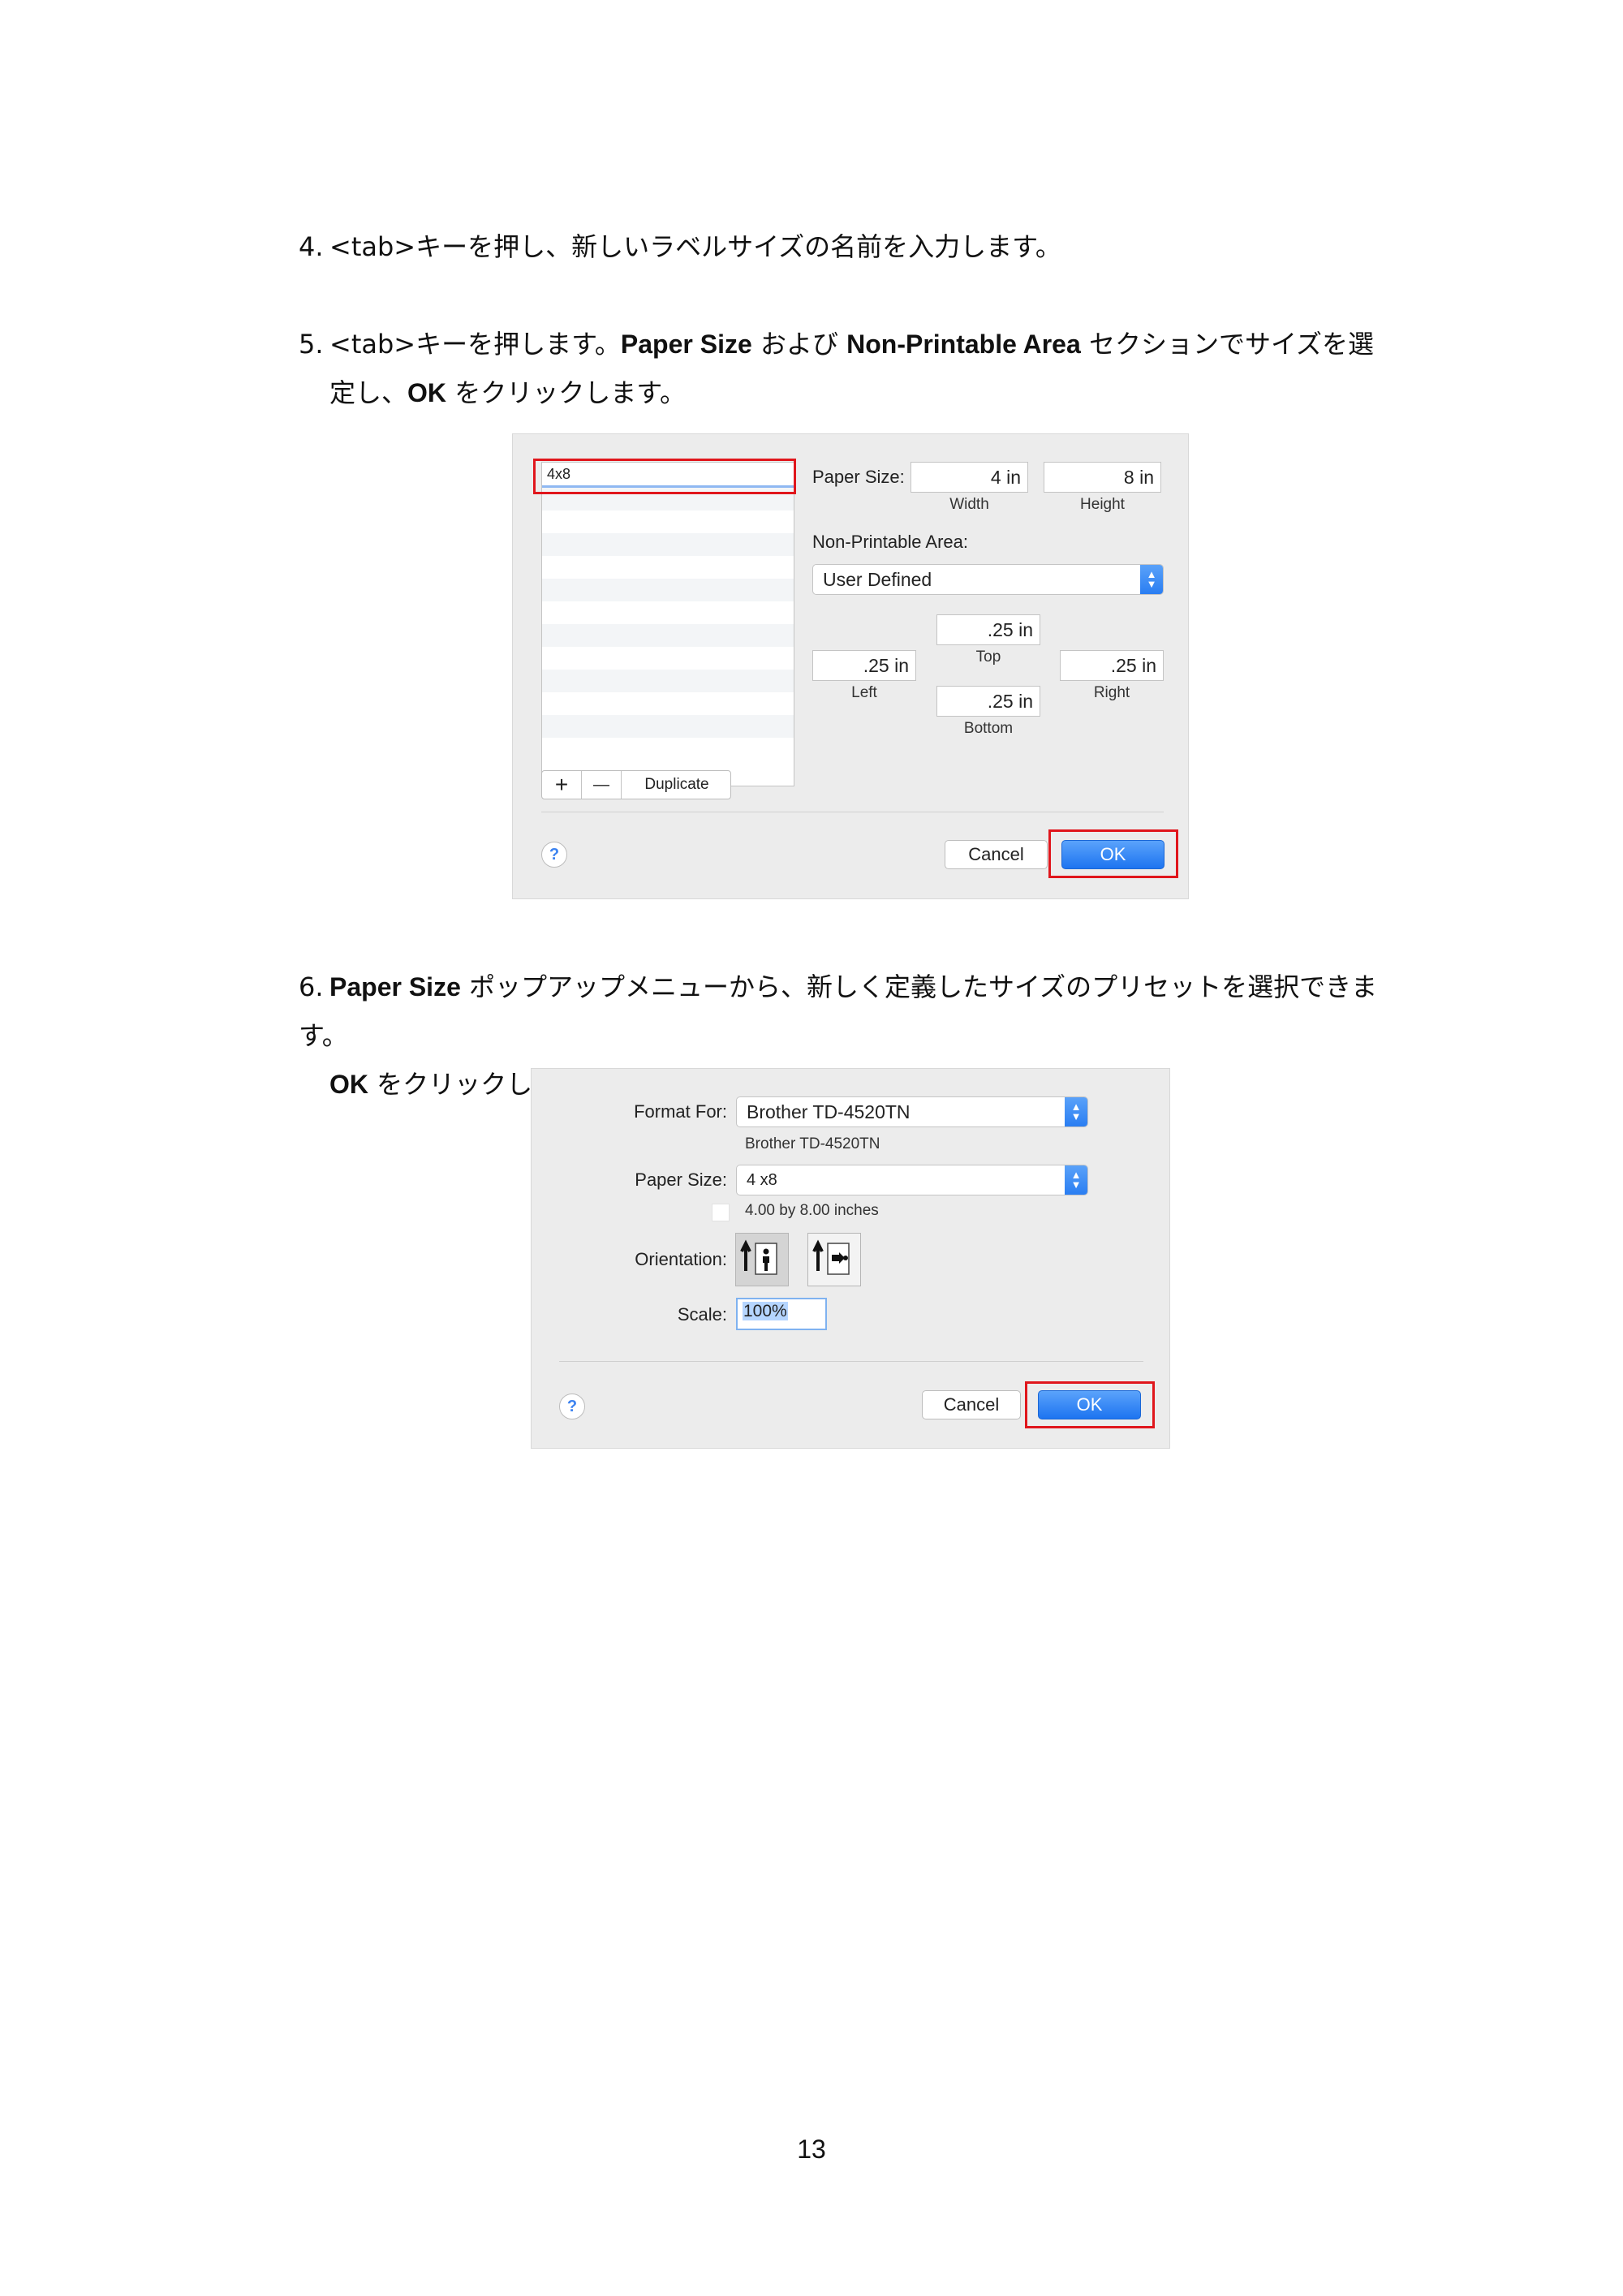  What do you see at coordinates (812, 1211) in the screenshot?
I see `paper-size-subtext: 4.00 by 8.00 inches` at bounding box center [812, 1211].